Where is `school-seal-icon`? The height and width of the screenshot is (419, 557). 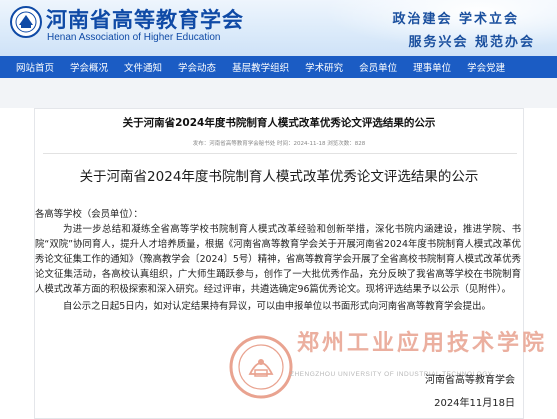
school-seal-icon is located at coordinates (261, 367).